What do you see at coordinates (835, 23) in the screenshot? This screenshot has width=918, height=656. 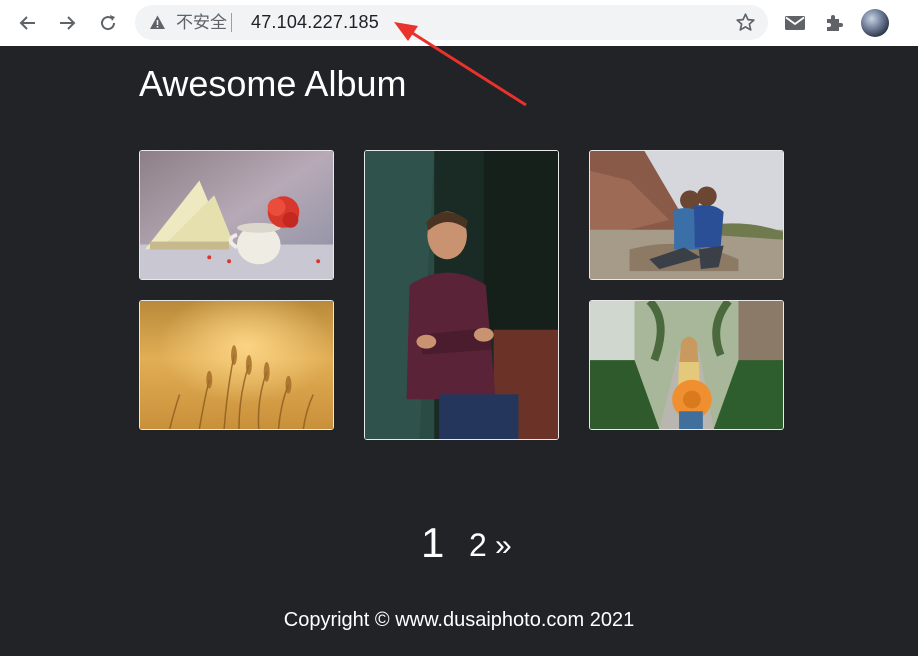 I see `puzzle-icon` at bounding box center [835, 23].